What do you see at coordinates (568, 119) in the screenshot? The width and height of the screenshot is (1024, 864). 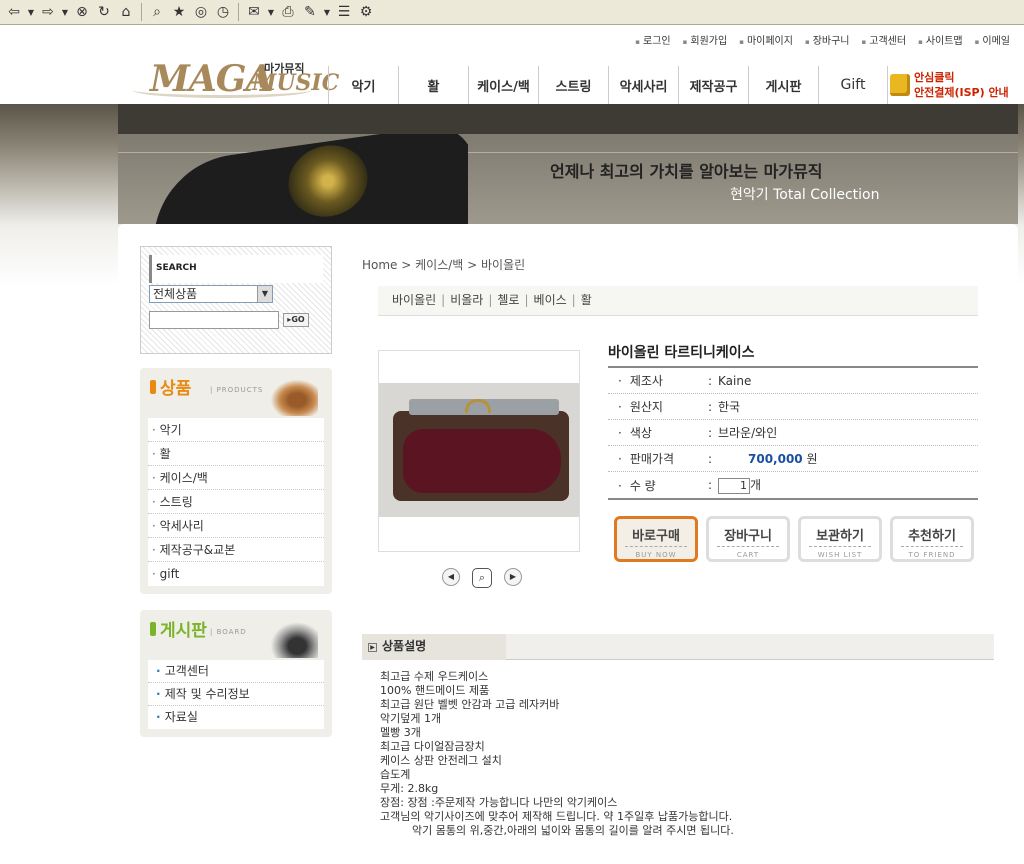 I see `banner-top-strip` at bounding box center [568, 119].